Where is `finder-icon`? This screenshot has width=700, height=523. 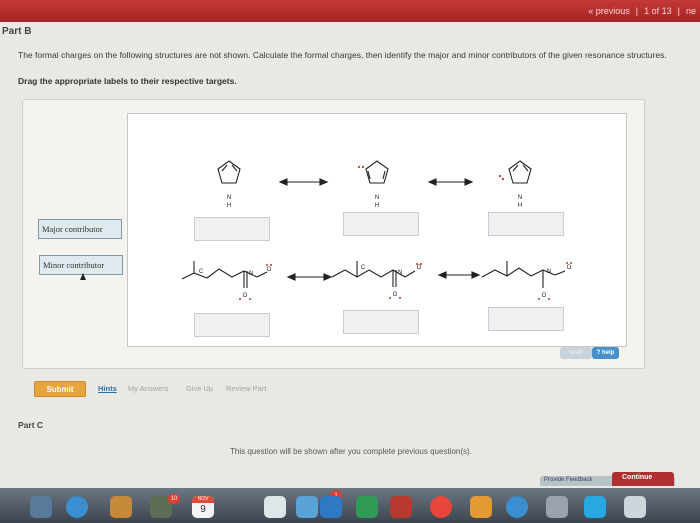
finder-icon is located at coordinates (635, 507).